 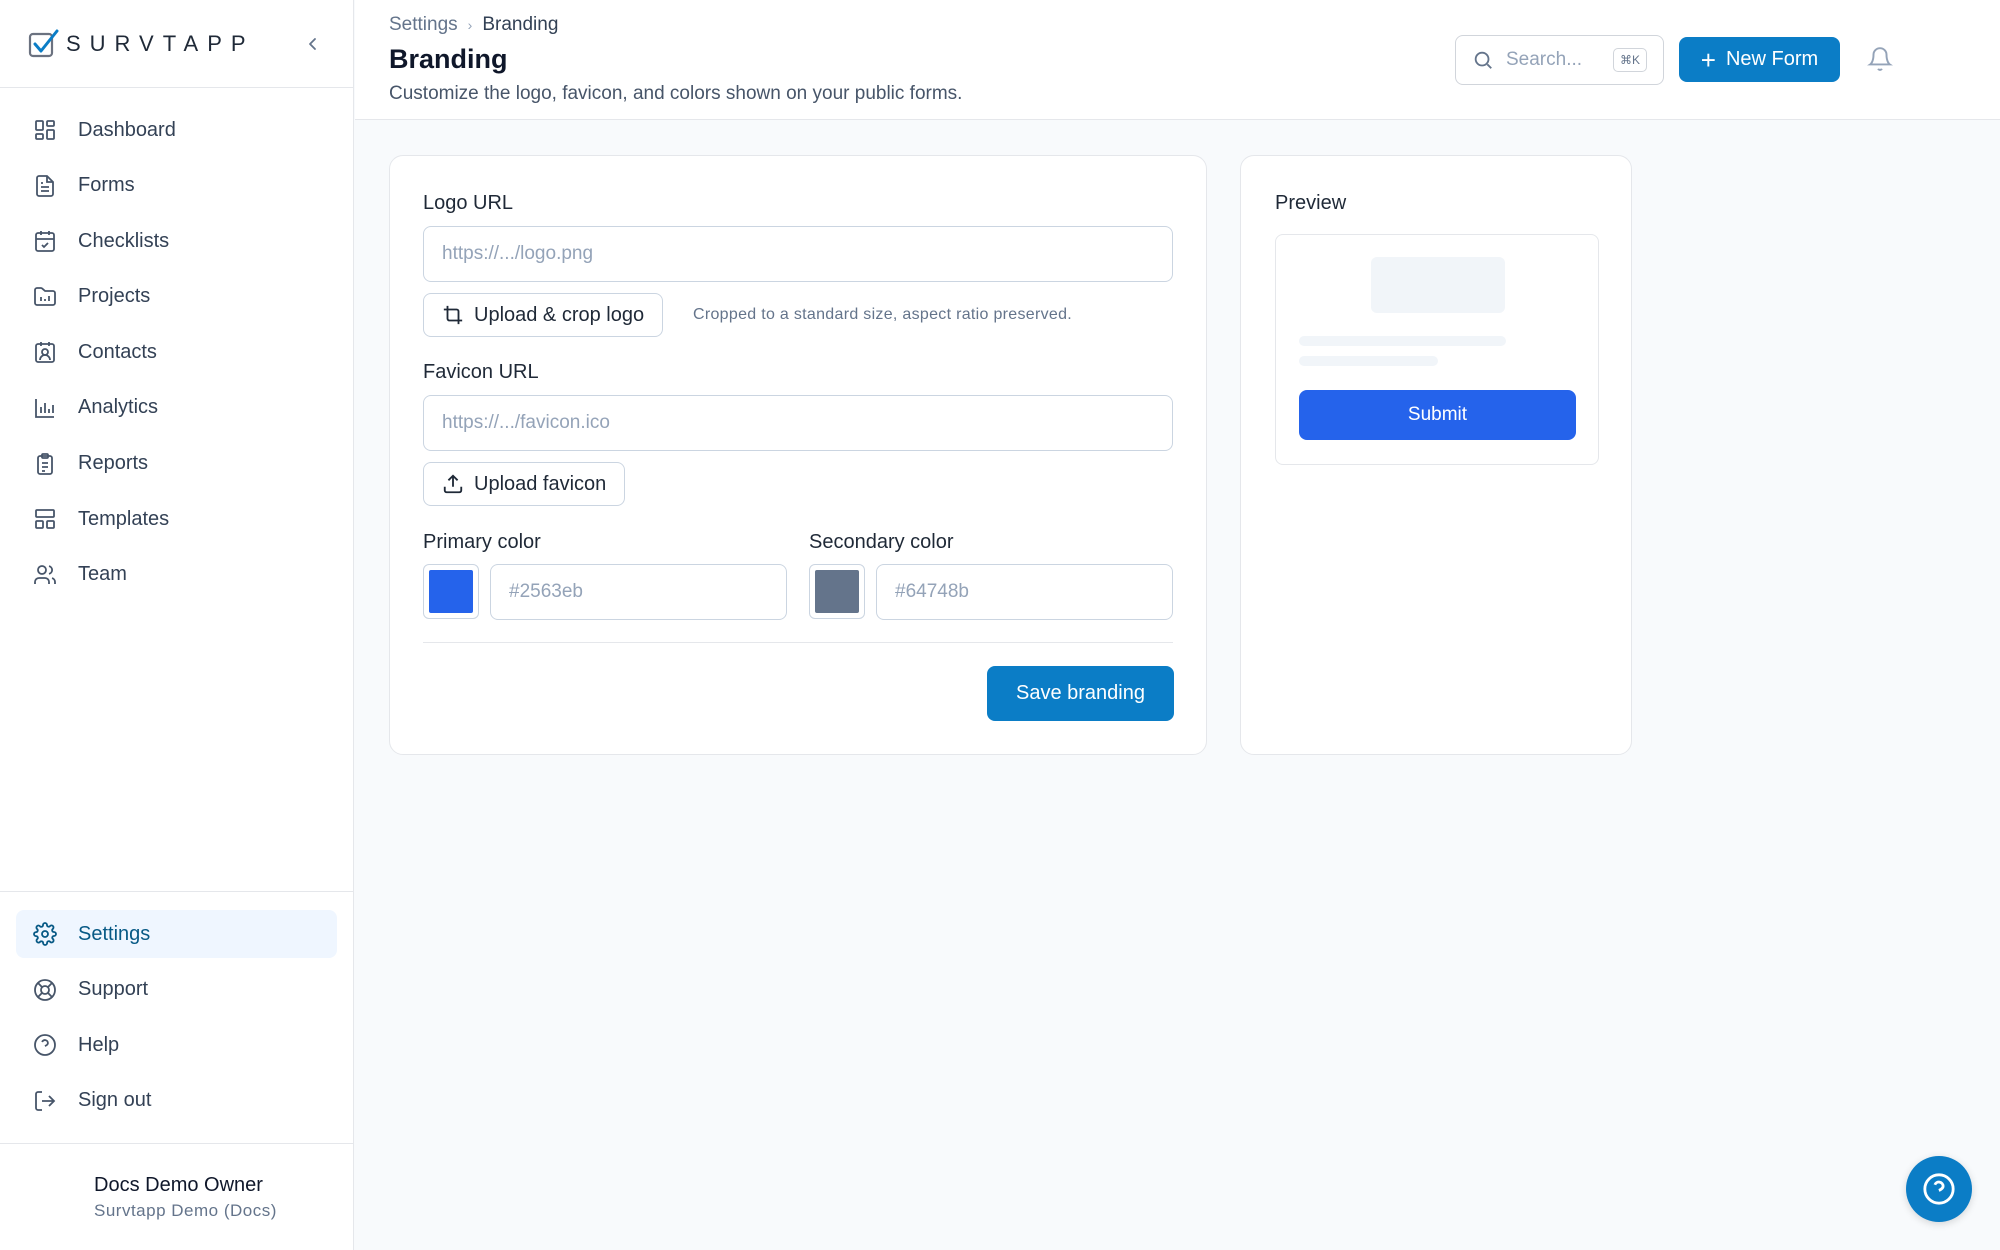 What do you see at coordinates (45, 1101) in the screenshot?
I see `sign-out-icon` at bounding box center [45, 1101].